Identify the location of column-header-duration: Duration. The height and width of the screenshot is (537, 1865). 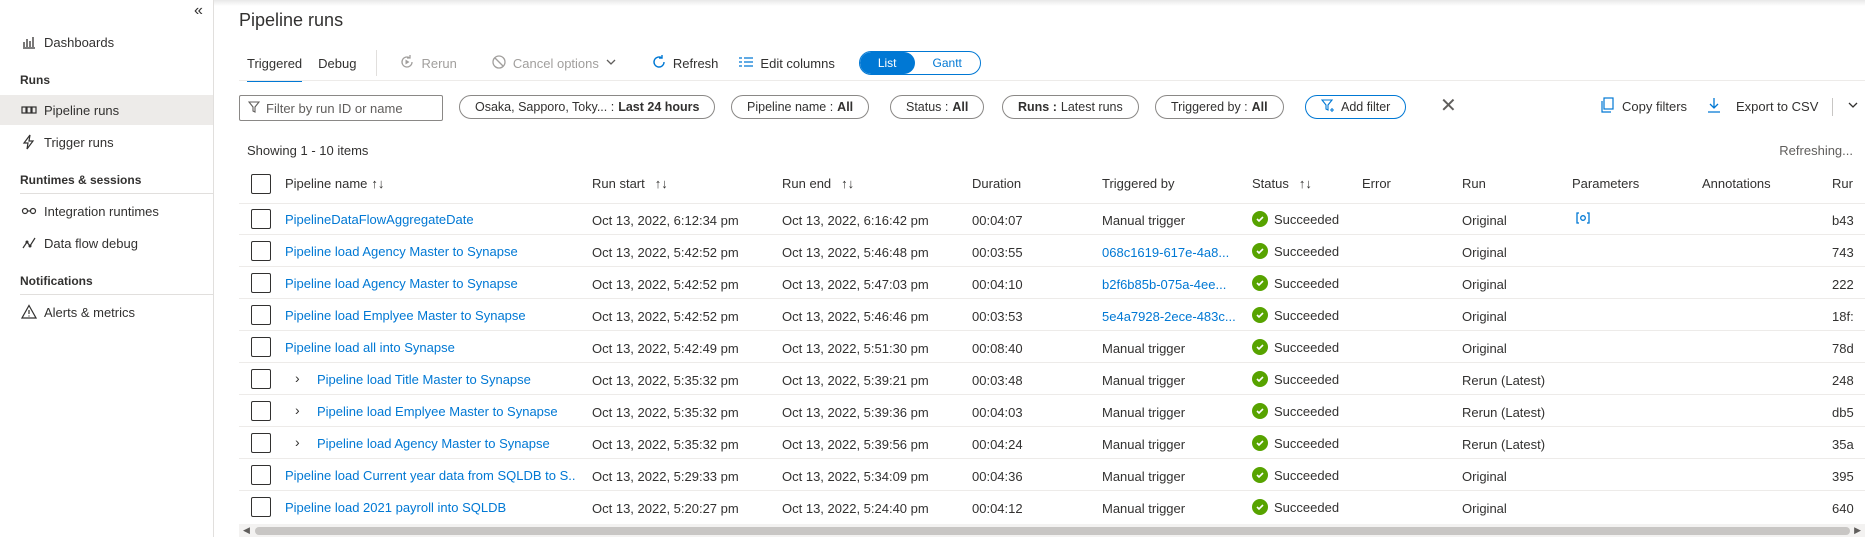
(996, 183).